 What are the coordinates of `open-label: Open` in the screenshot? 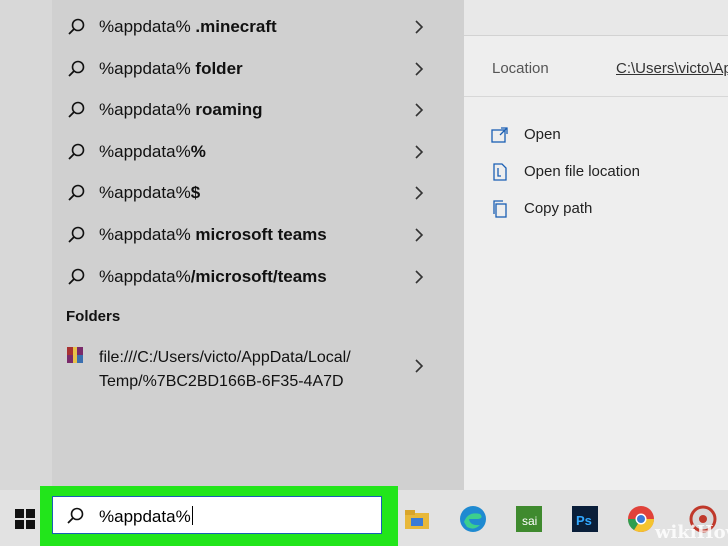 It's located at (542, 134).